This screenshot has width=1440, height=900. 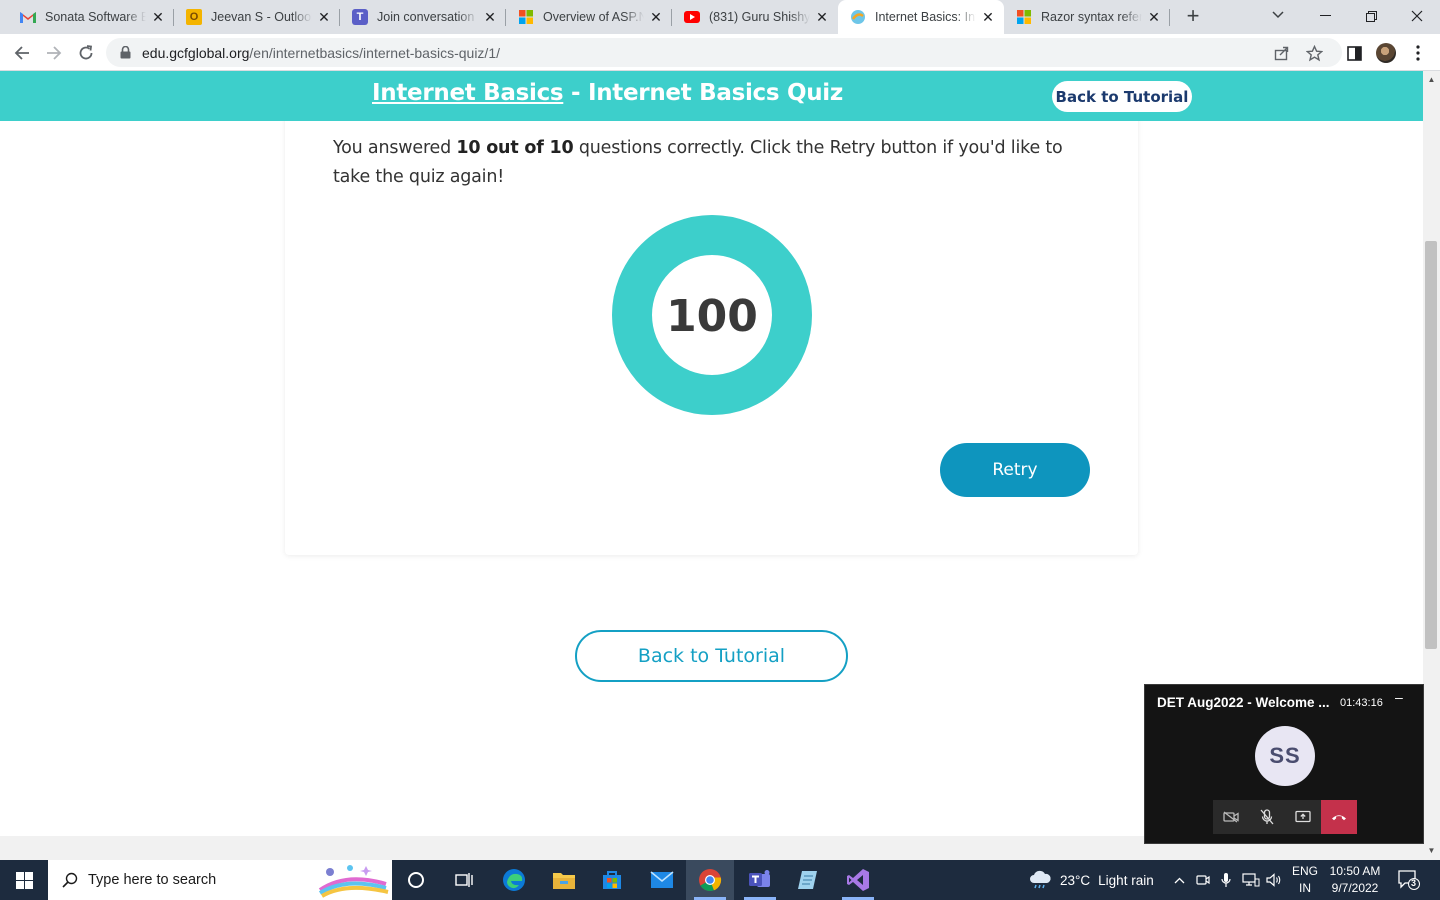 I want to click on tab-search-chevron-icon, so click(x=1278, y=17).